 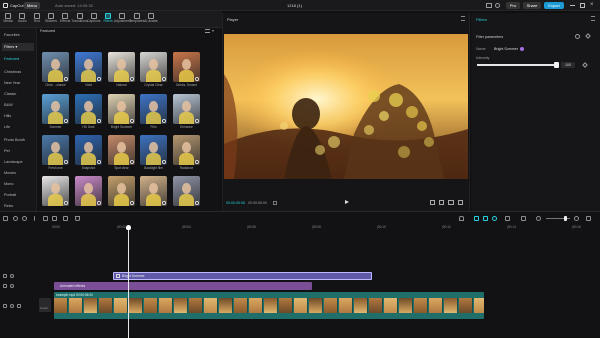 I want to click on frame-icon, so click(x=275, y=203).